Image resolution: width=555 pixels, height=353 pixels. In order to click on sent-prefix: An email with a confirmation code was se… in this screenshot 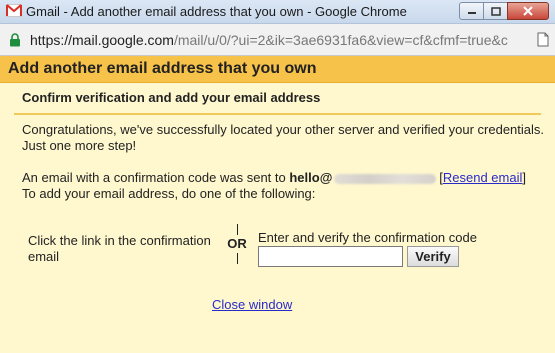, I will do `click(156, 177)`.